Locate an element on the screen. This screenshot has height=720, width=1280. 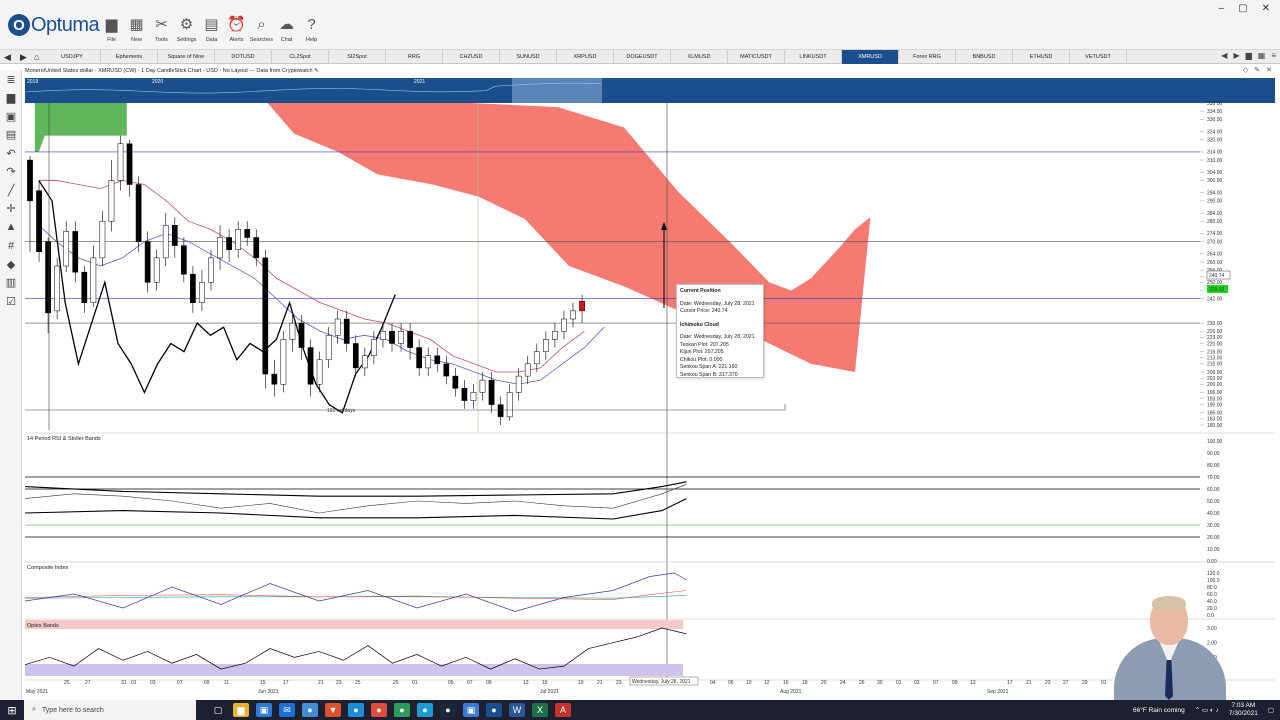
notification-icon: ▢ is located at coordinates (1271, 710).